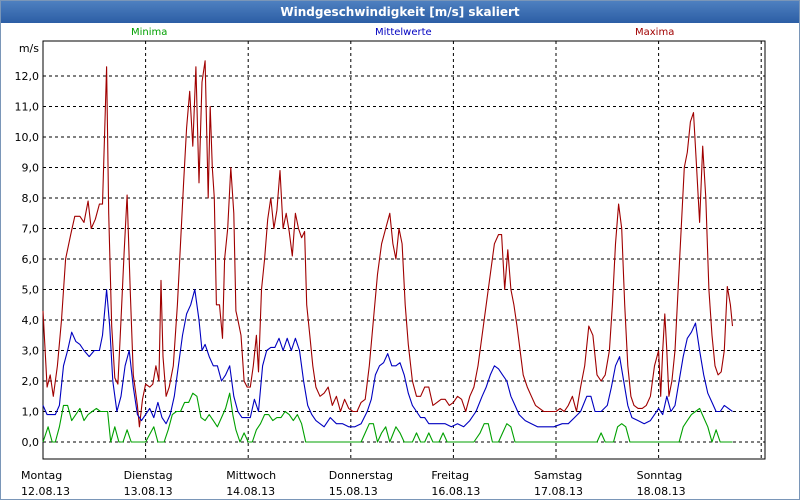 The width and height of the screenshot is (800, 500). Describe the element at coordinates (660, 475) in the screenshot. I see `x-day-label: Sonntag` at that location.